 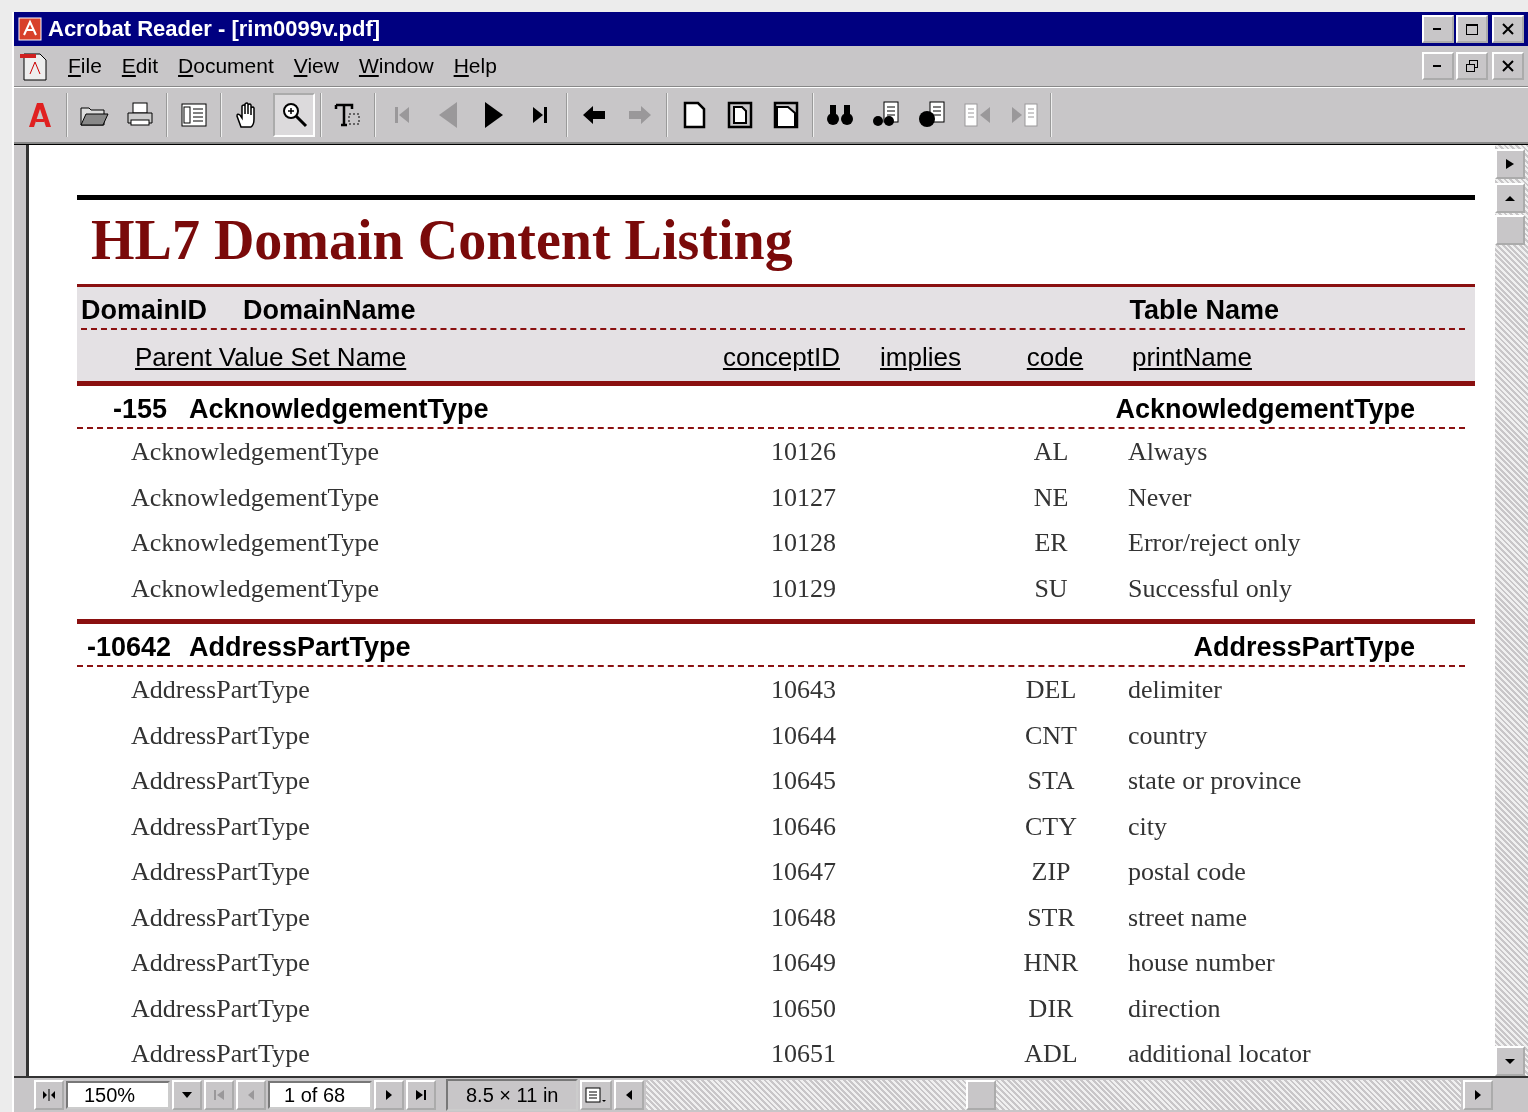 I want to click on table-cell-text: 10649, so click(x=803, y=963).